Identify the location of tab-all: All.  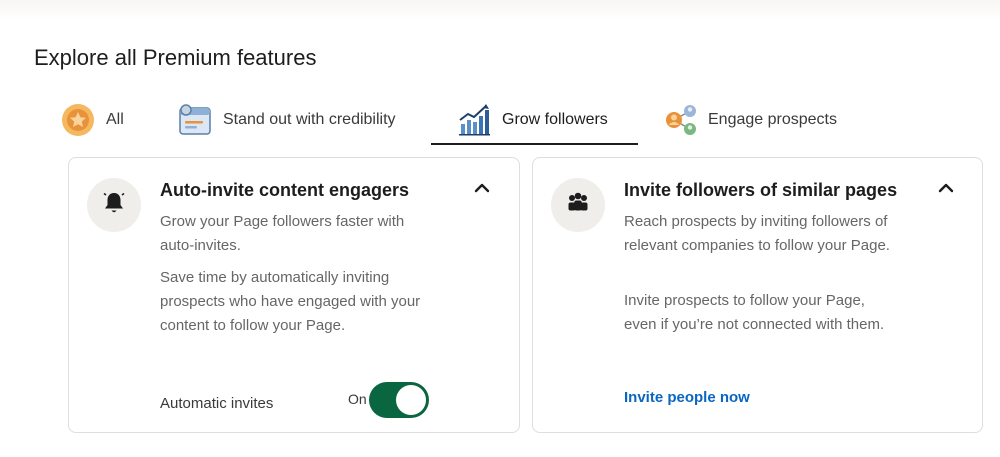
(92, 120).